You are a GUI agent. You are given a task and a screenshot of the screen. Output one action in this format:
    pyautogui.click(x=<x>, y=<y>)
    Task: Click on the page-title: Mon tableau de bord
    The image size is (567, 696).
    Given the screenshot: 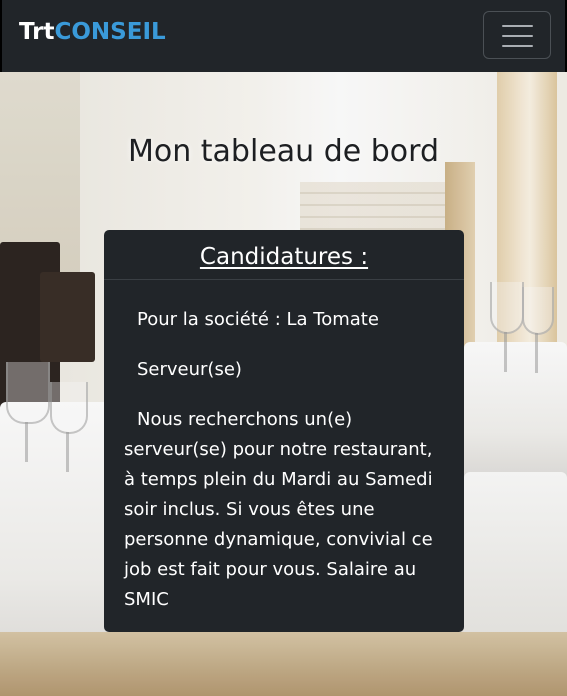 What is the action you would take?
    pyautogui.click(x=283, y=151)
    